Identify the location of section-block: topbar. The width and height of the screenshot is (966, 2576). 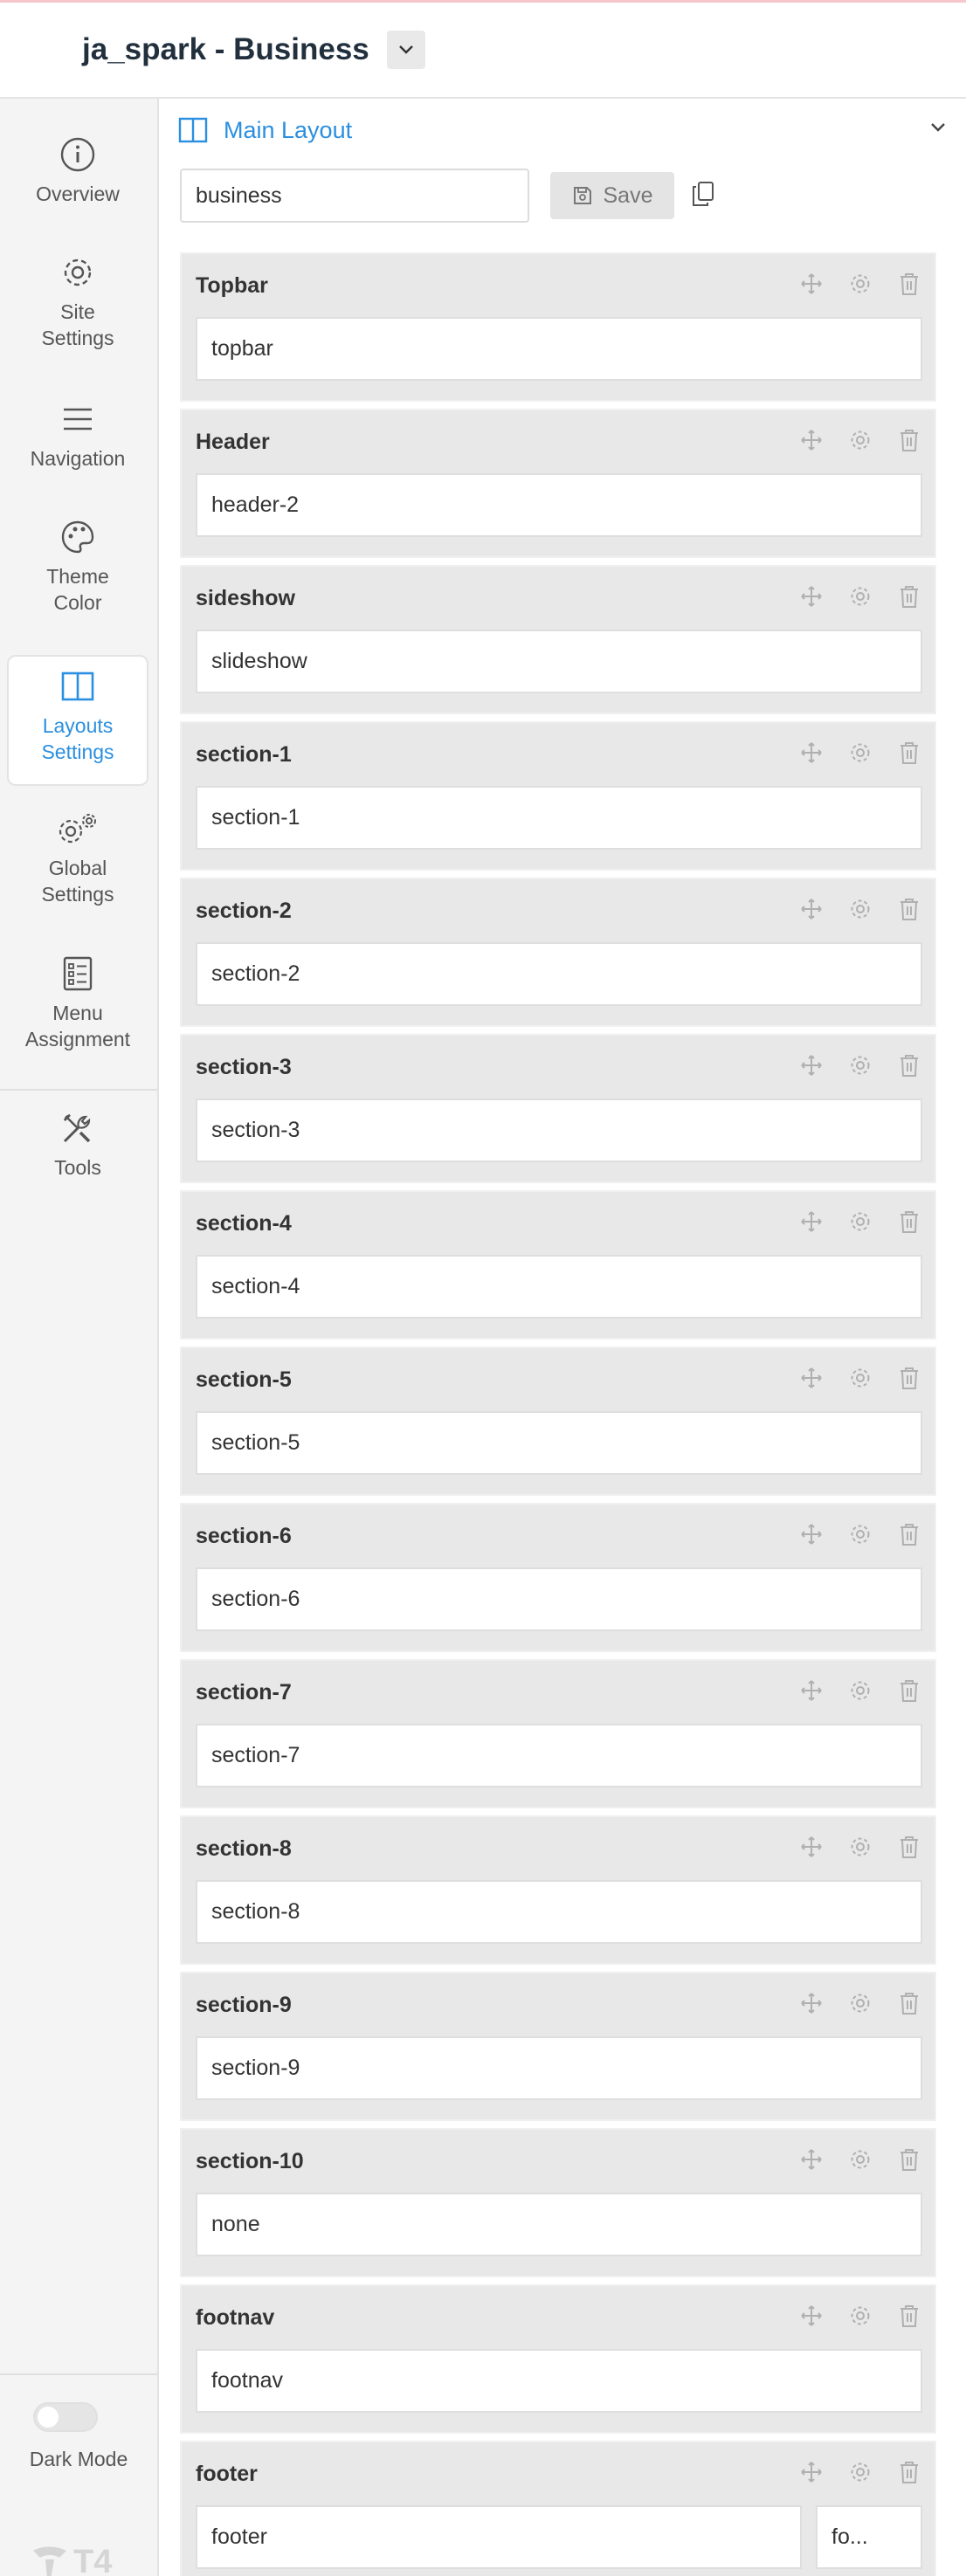
(559, 349).